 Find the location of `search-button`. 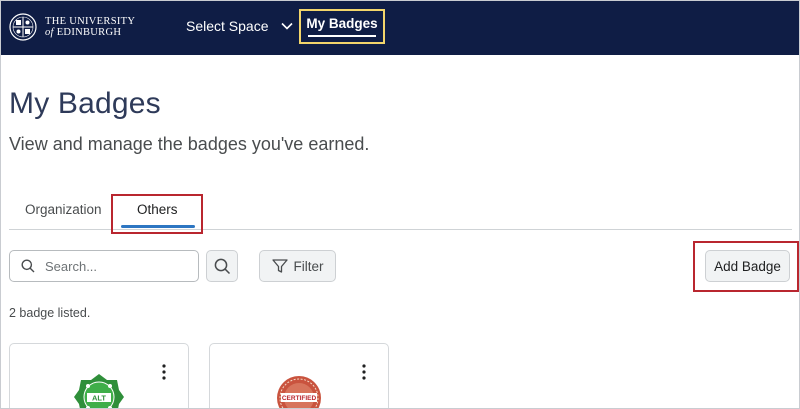

search-button is located at coordinates (222, 266).